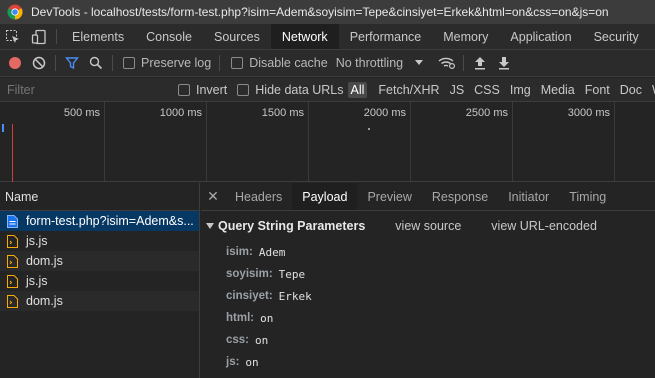 The width and height of the screenshot is (655, 378). Describe the element at coordinates (428, 340) in the screenshot. I see `param-row: css: on` at that location.